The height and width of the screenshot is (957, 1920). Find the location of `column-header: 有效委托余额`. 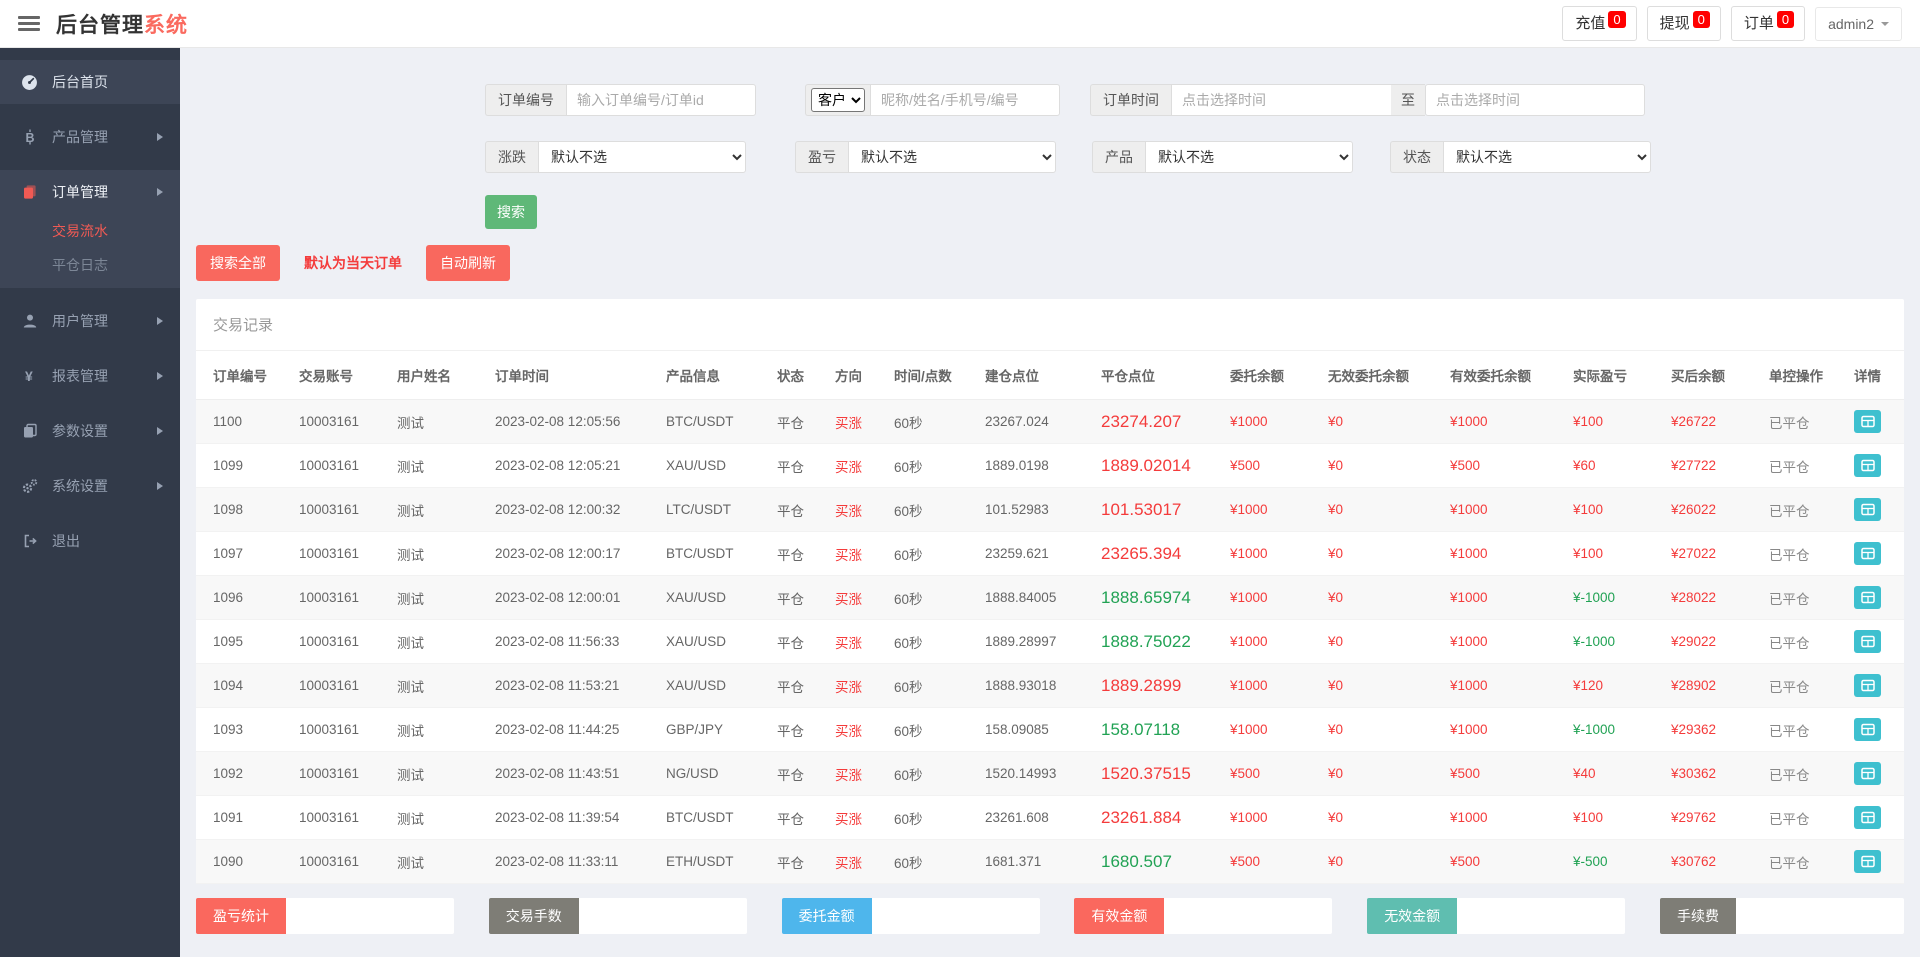

column-header: 有效委托余额 is located at coordinates (1503, 375).